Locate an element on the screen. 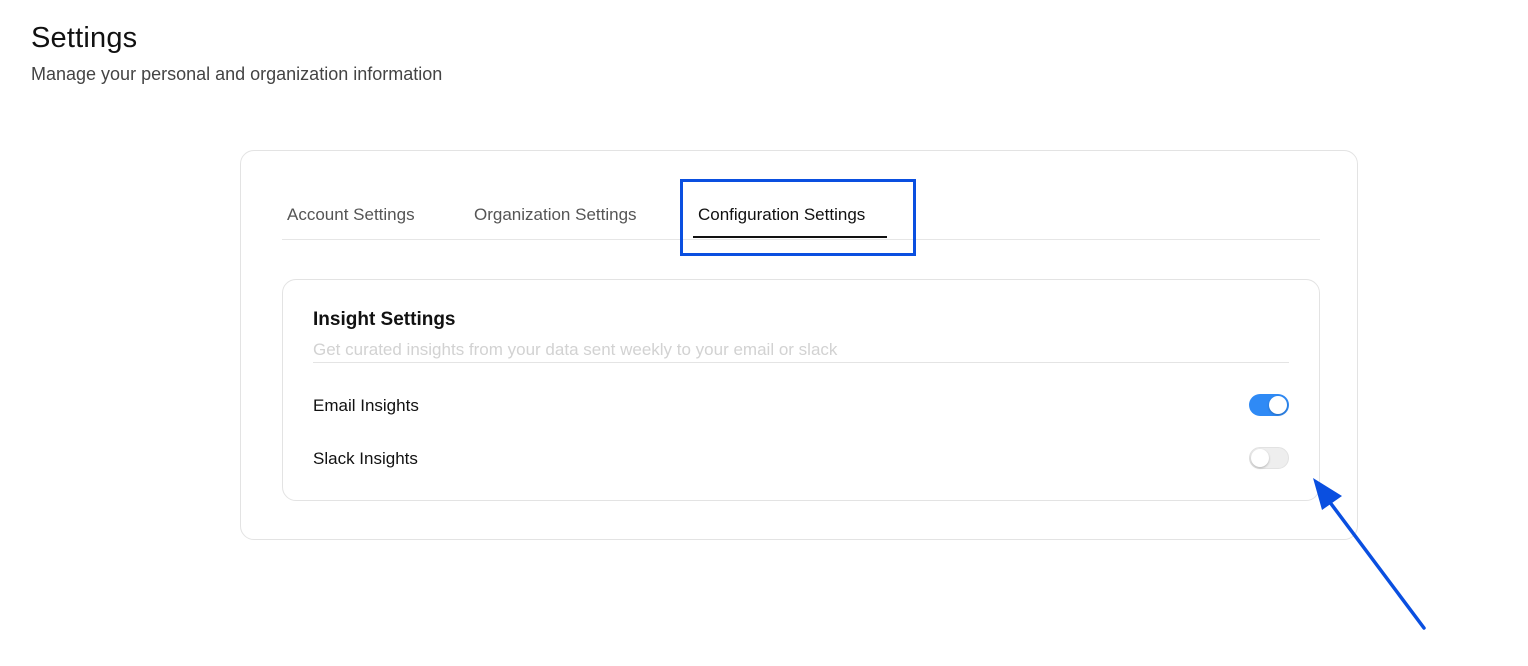 The height and width of the screenshot is (666, 1528). page-title: Settings is located at coordinates (84, 38).